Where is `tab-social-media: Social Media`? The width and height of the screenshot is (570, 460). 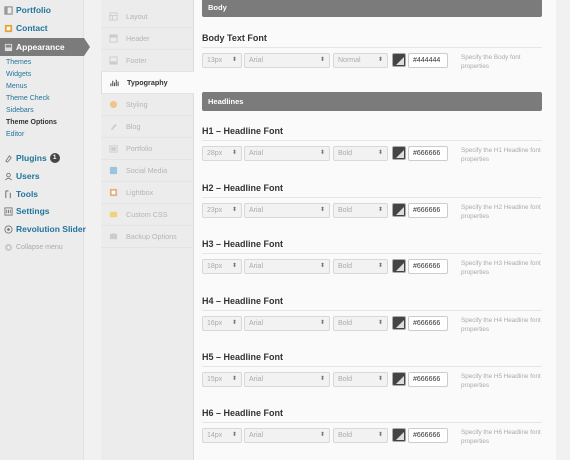 tab-social-media: Social Media is located at coordinates (147, 171).